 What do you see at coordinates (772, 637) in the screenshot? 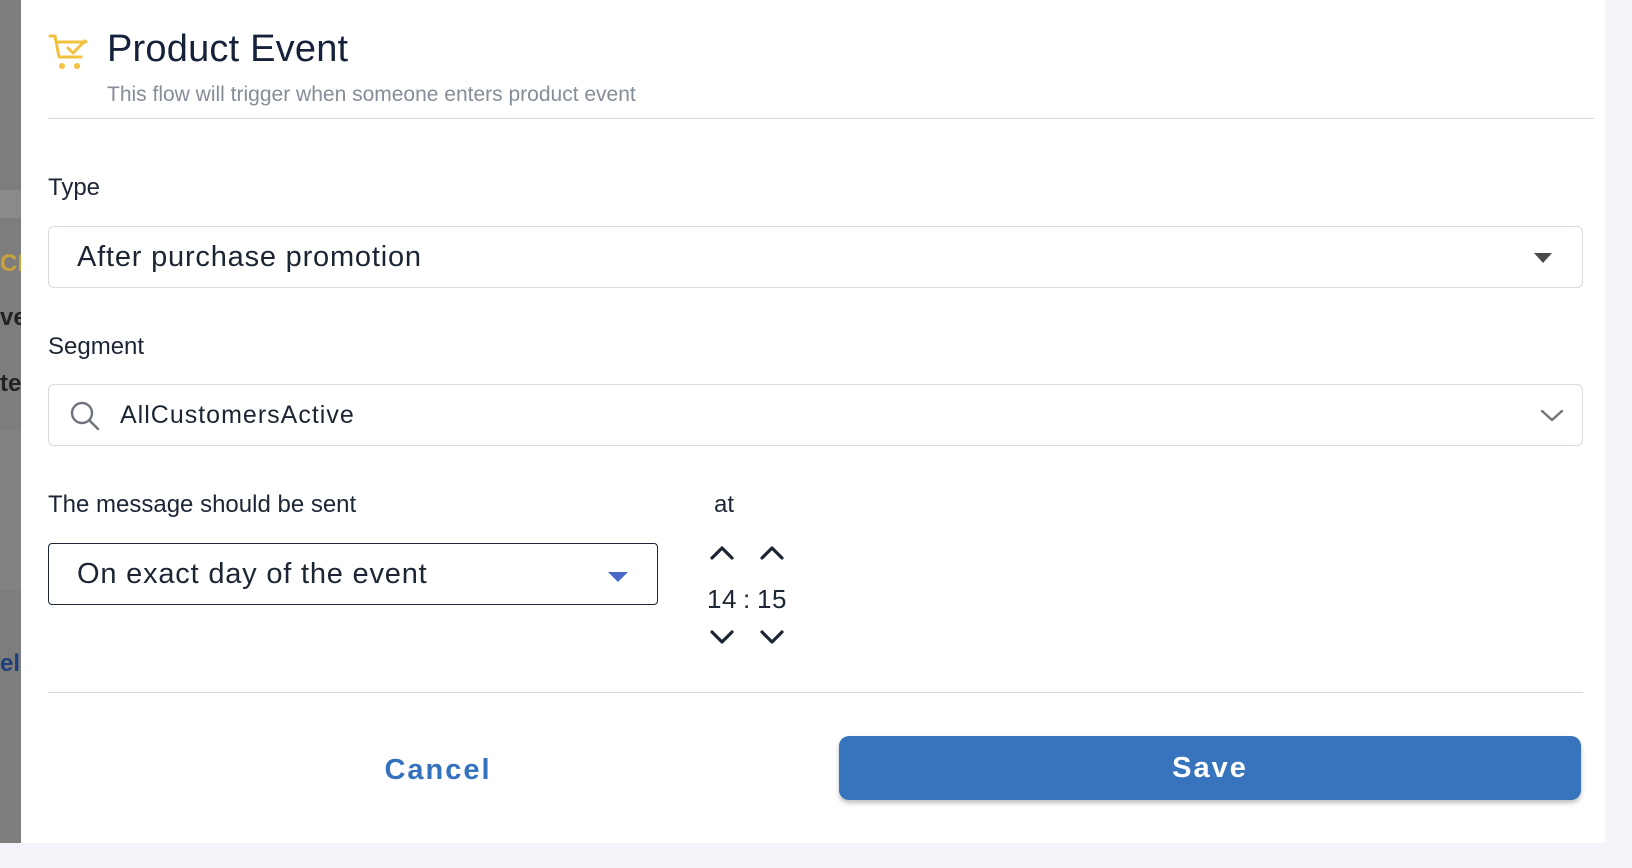
I see `minute-decrement-button` at bounding box center [772, 637].